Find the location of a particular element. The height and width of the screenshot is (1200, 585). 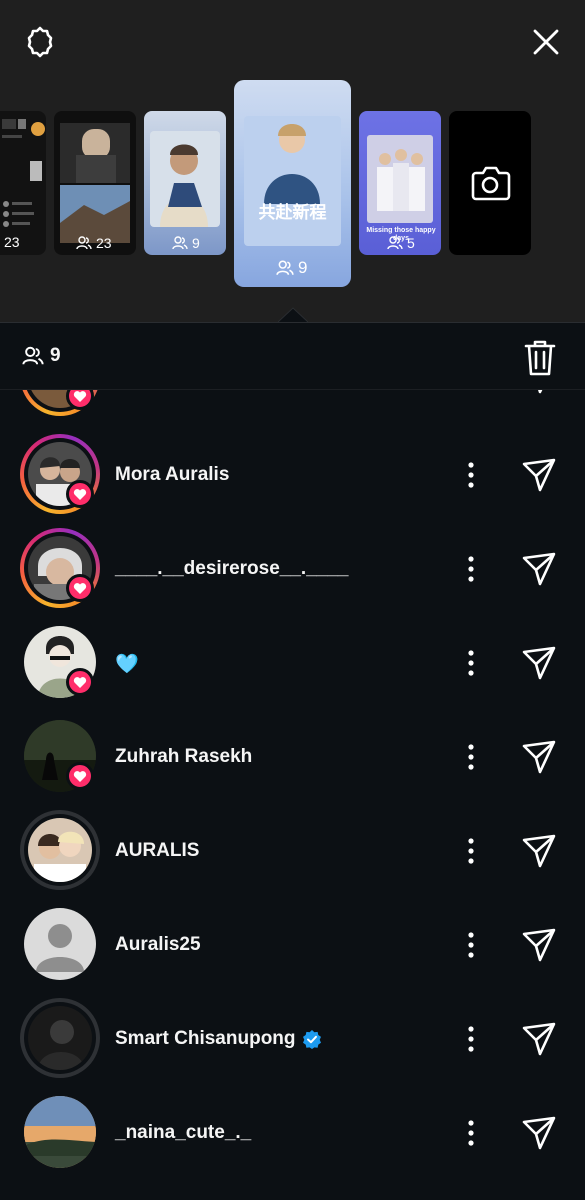

default-avatar-icon is located at coordinates (60, 948).